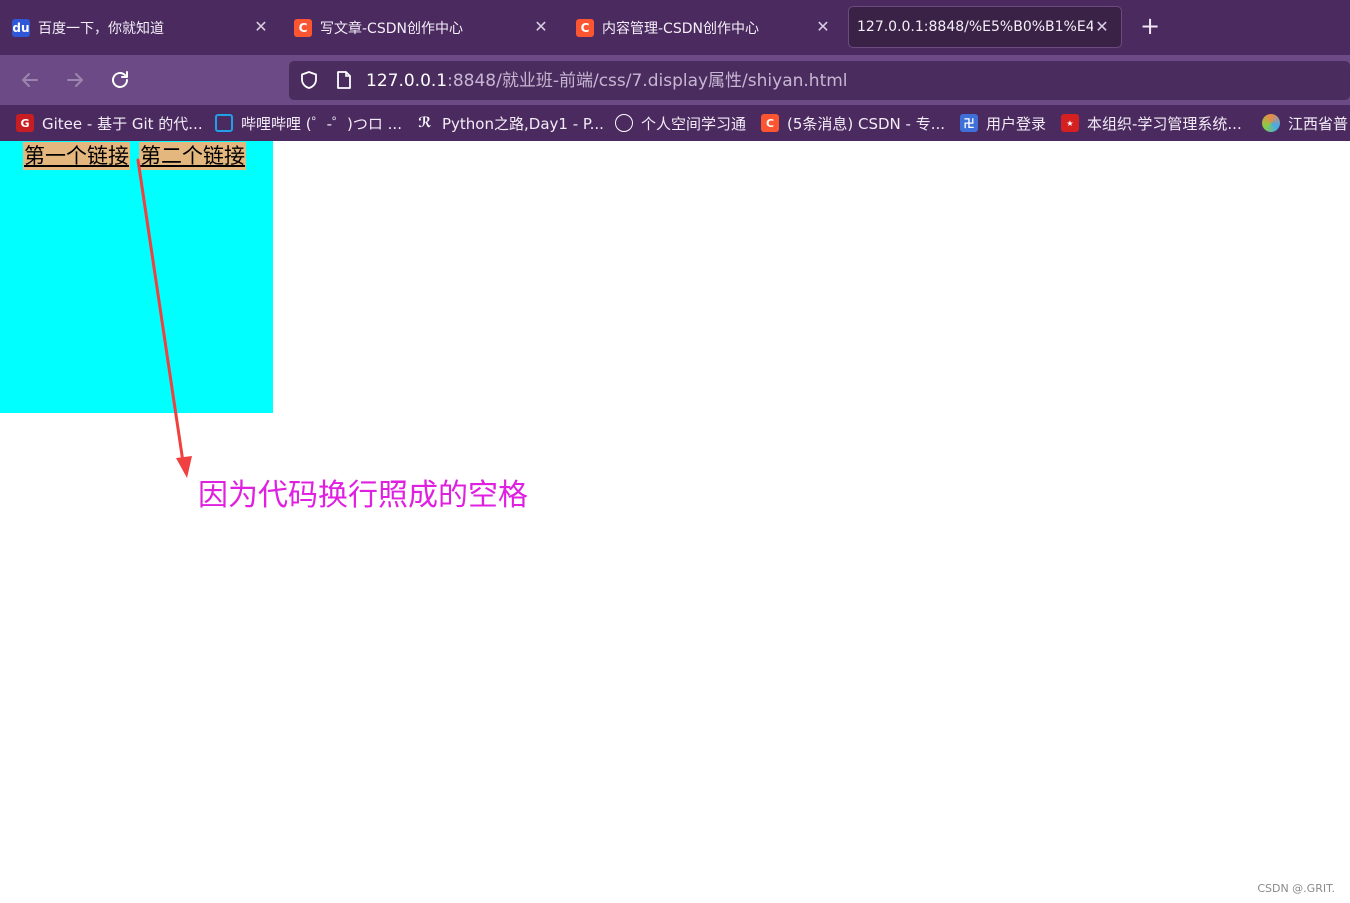 The height and width of the screenshot is (903, 1350). What do you see at coordinates (363, 495) in the screenshot?
I see `annotation-text: 因为代码换行照成的空格` at bounding box center [363, 495].